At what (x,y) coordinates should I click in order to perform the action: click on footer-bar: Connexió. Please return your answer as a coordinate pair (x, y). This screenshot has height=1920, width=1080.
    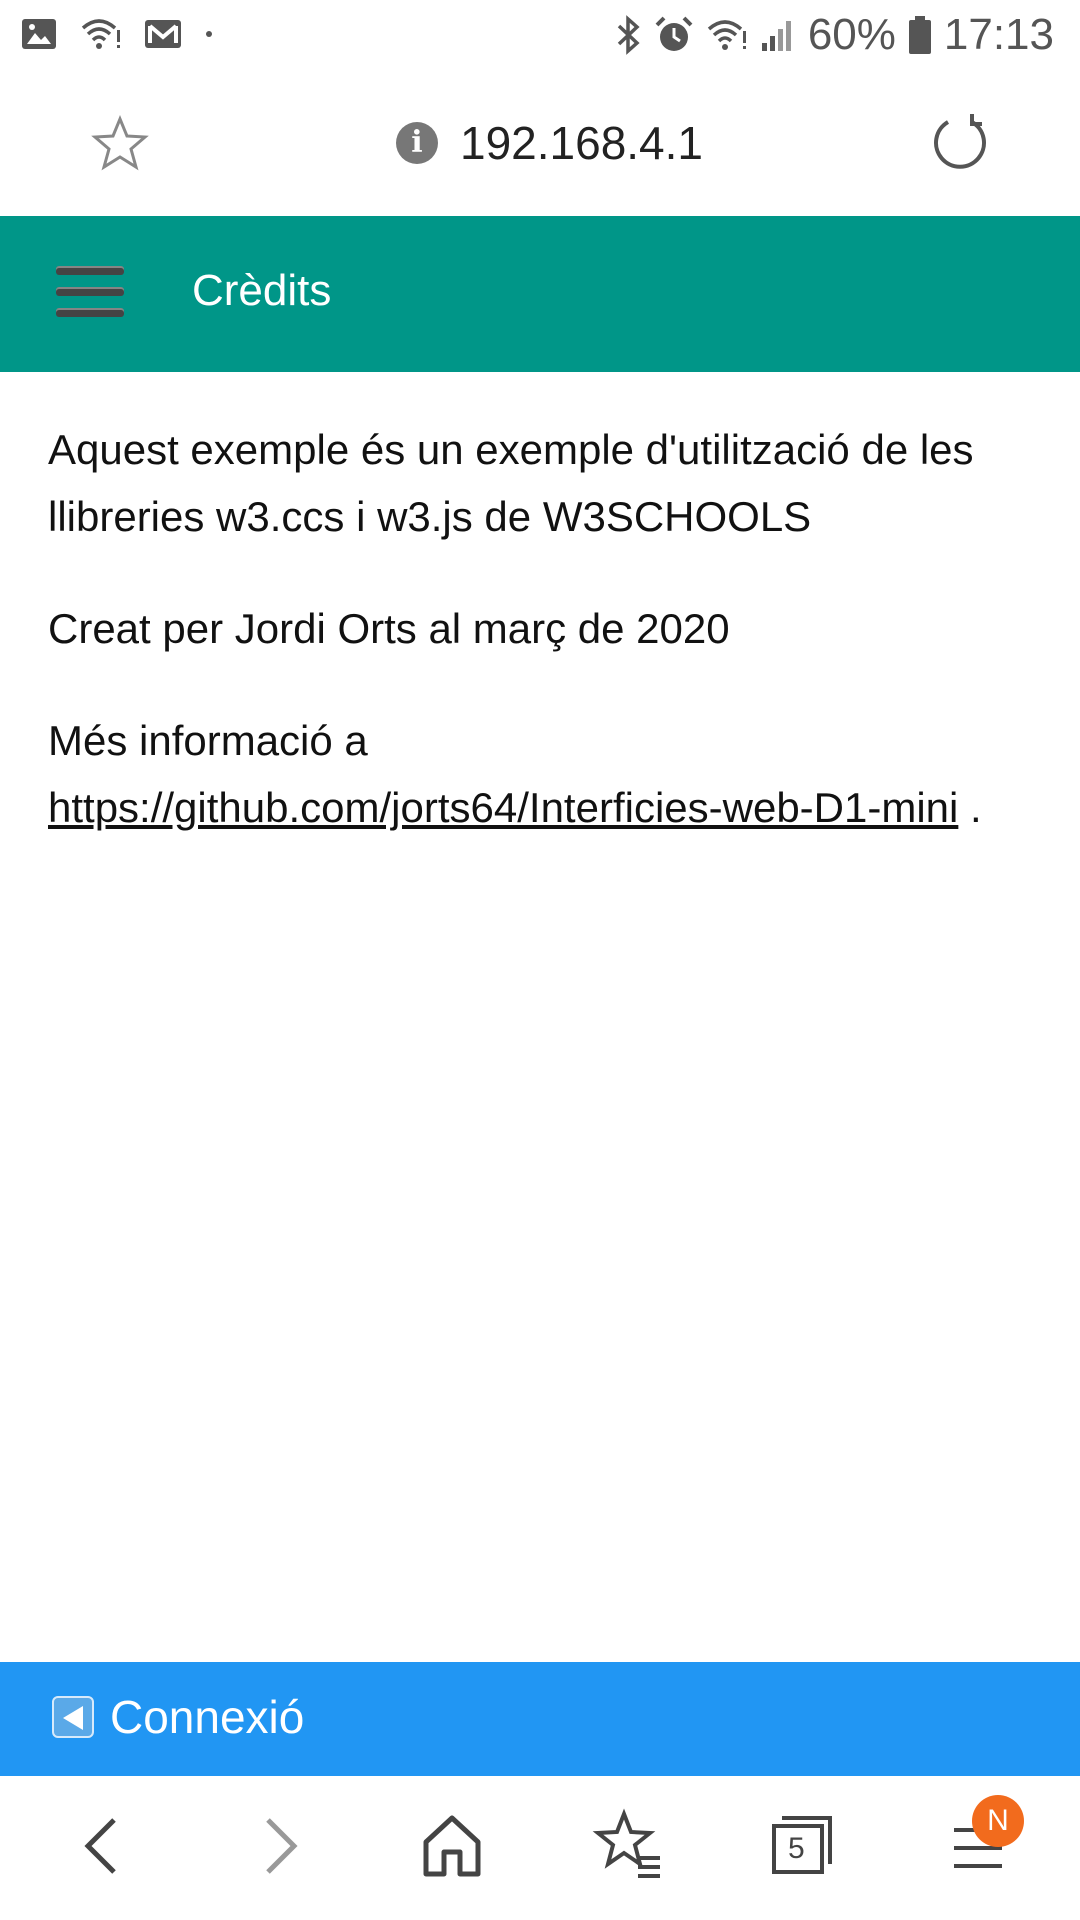
    Looking at the image, I should click on (540, 1719).